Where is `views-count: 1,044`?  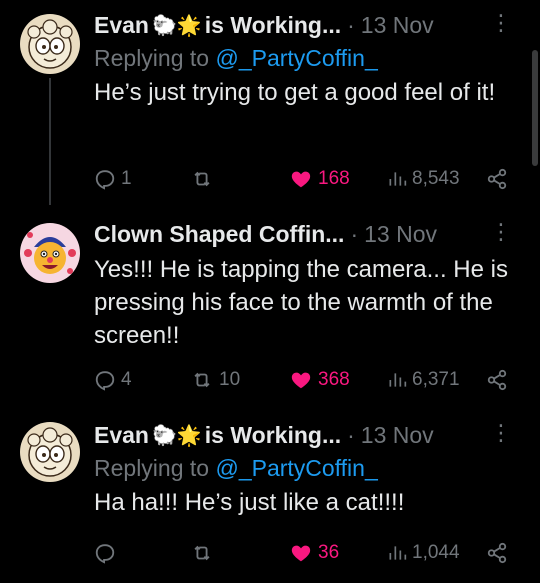
views-count: 1,044 is located at coordinates (436, 552).